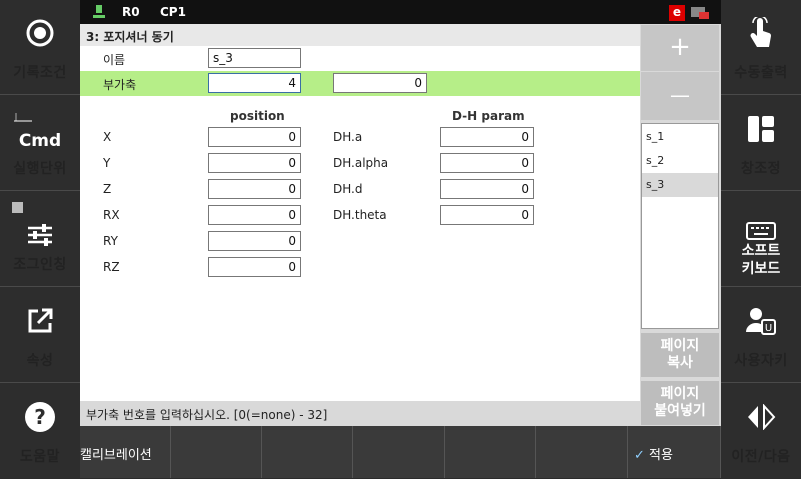 The height and width of the screenshot is (479, 801). I want to click on dh-input-d: 0, so click(487, 189).